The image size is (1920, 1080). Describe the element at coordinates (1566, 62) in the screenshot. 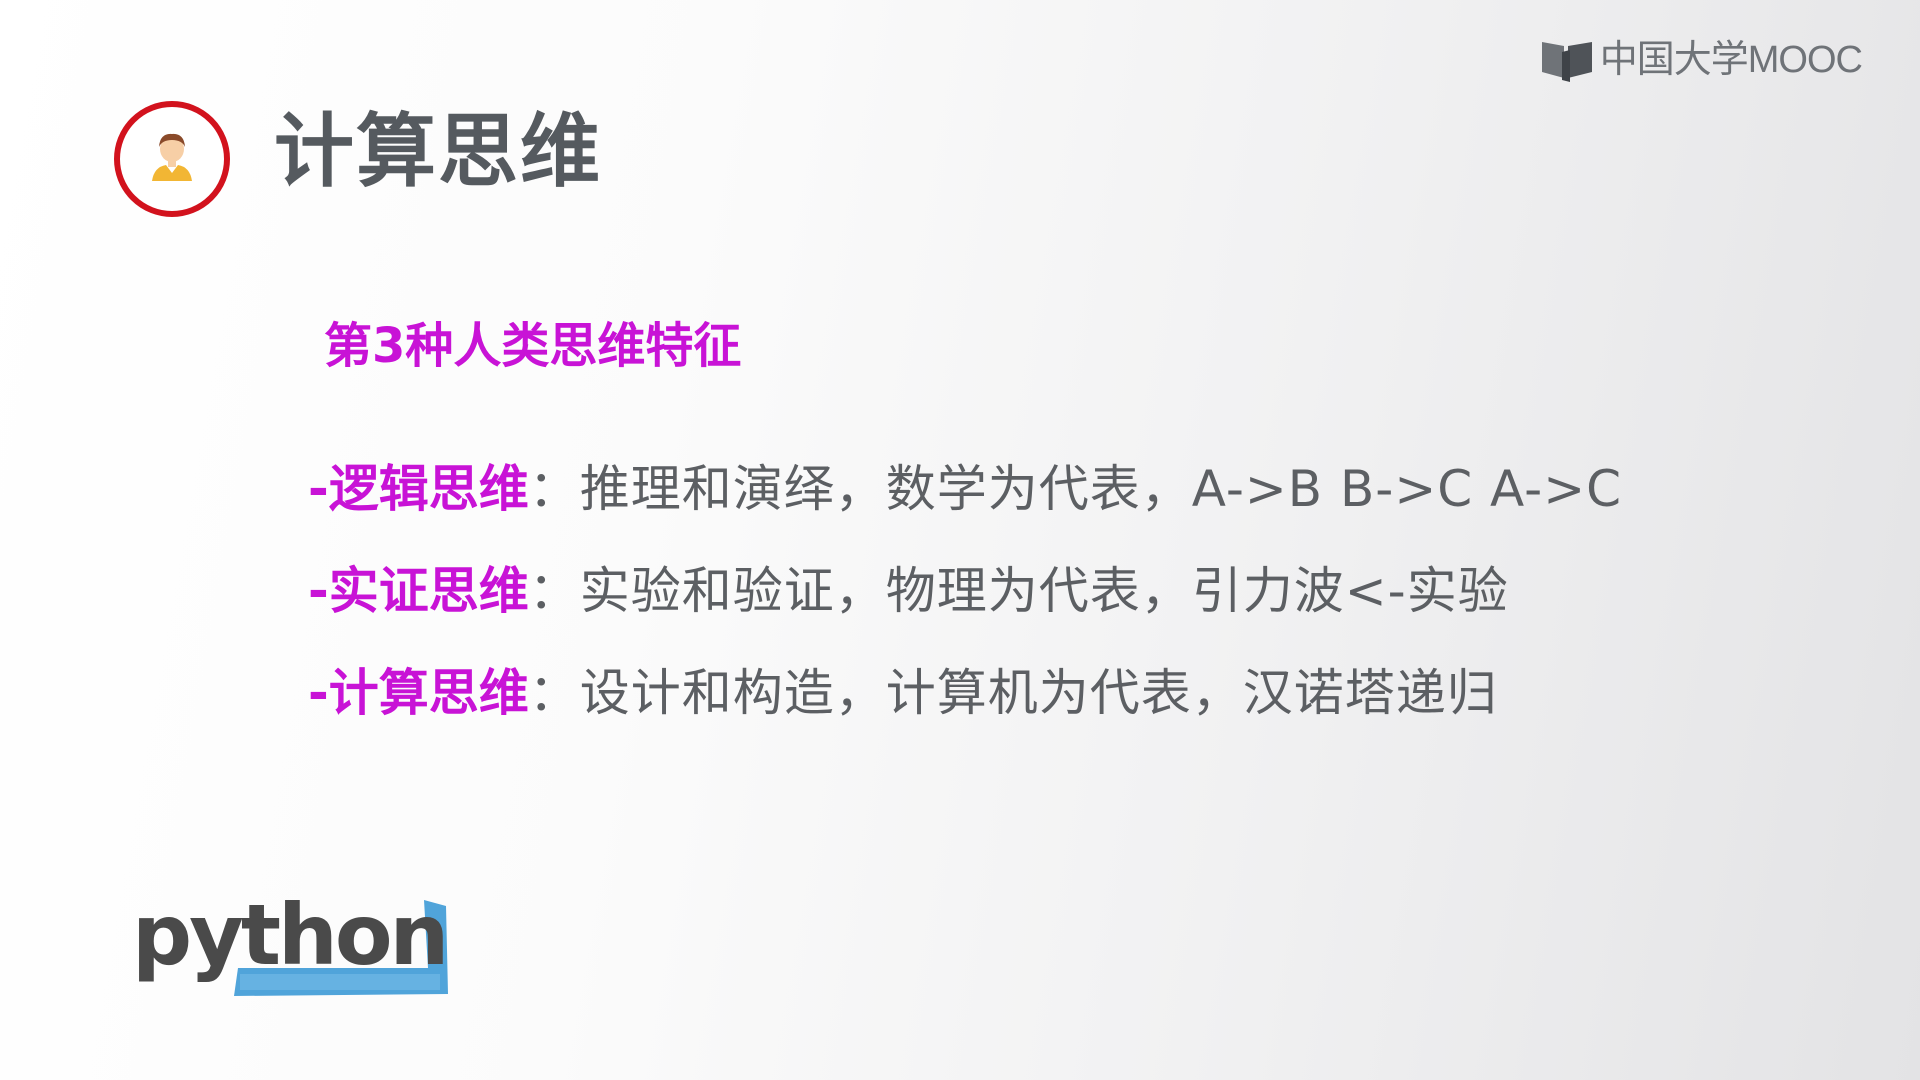

I see `open-book-icon` at that location.